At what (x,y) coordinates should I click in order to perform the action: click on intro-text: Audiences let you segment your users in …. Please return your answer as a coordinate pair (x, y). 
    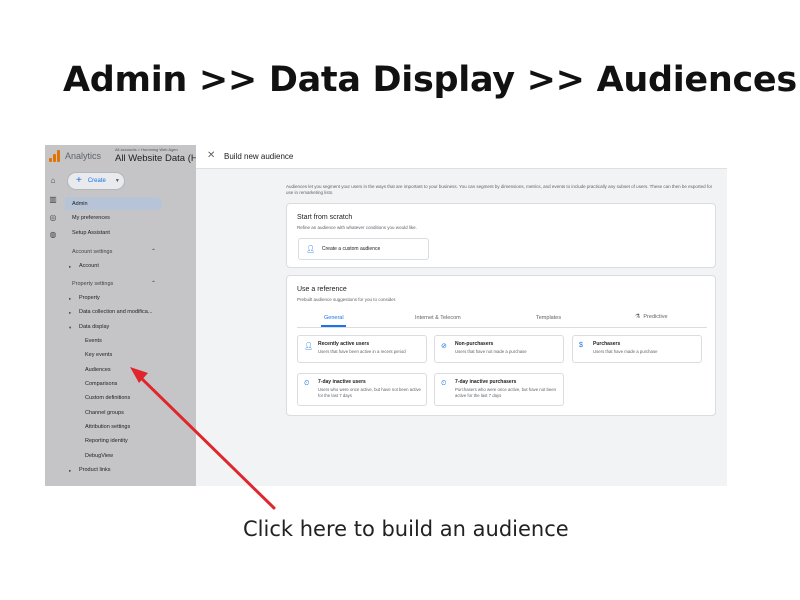
    Looking at the image, I should click on (499, 189).